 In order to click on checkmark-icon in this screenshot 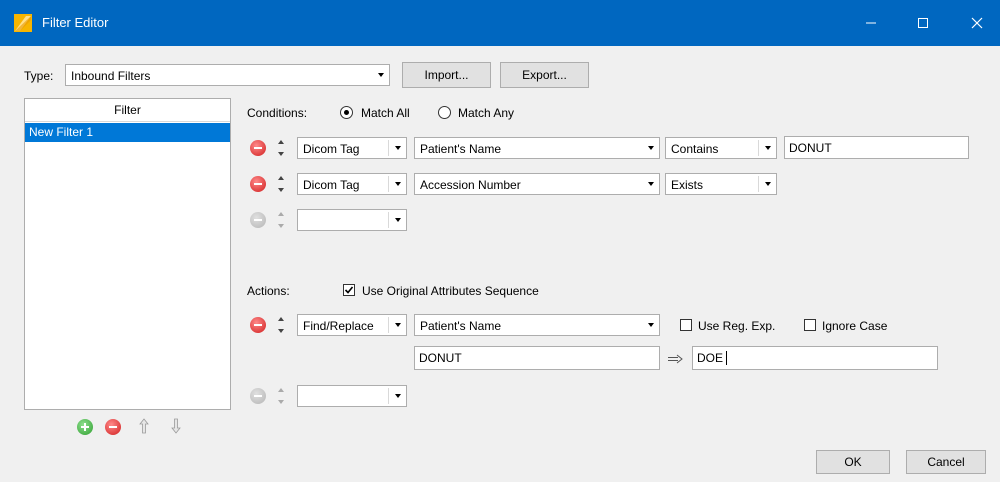, I will do `click(349, 290)`.